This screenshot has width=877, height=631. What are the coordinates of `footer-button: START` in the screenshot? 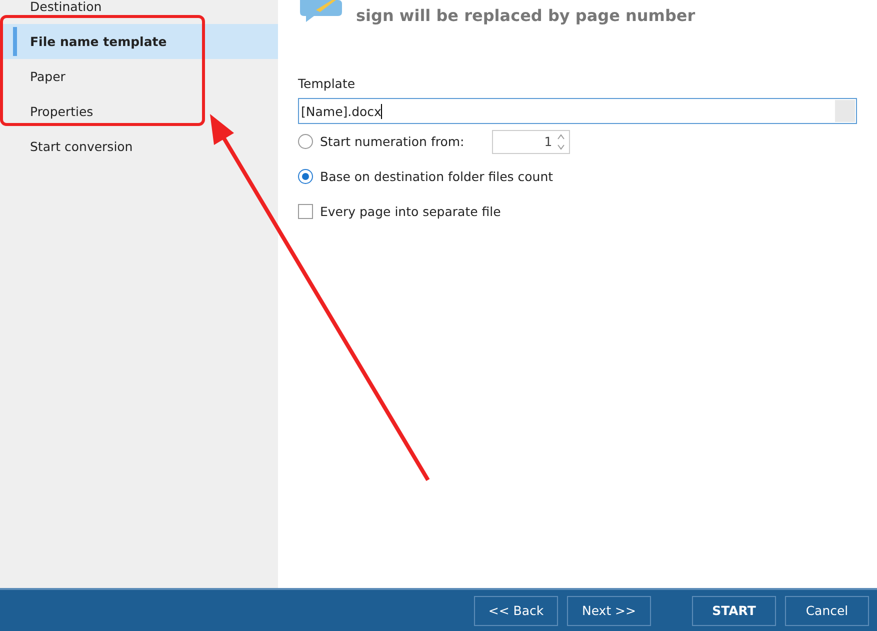 It's located at (734, 611).